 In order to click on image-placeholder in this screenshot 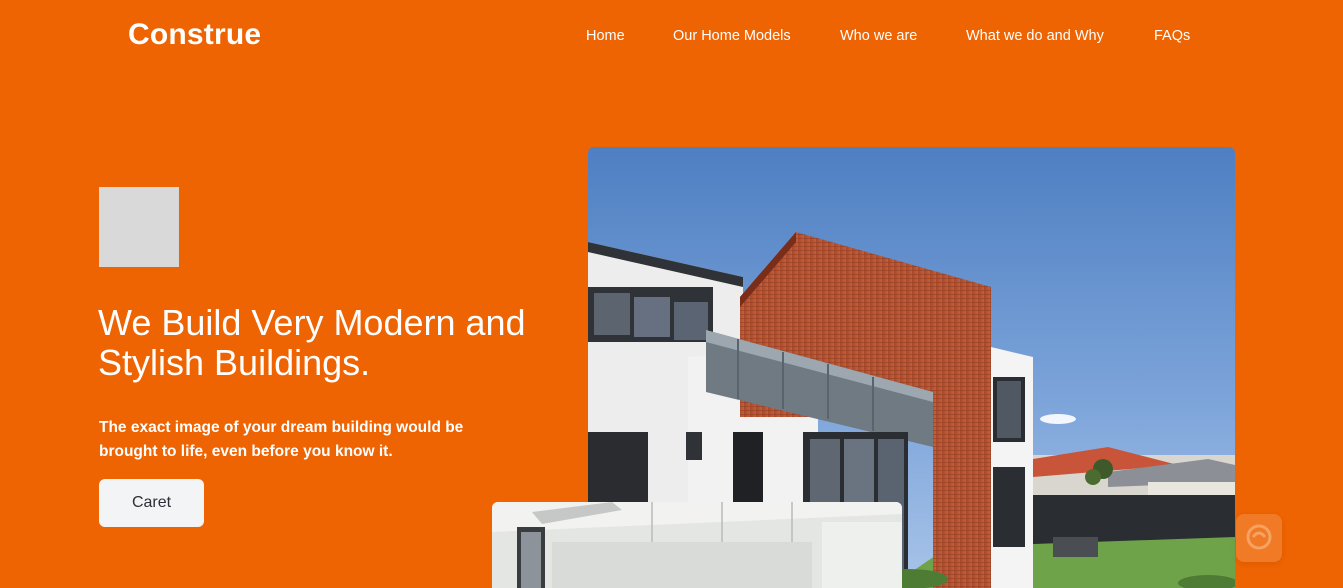, I will do `click(139, 227)`.